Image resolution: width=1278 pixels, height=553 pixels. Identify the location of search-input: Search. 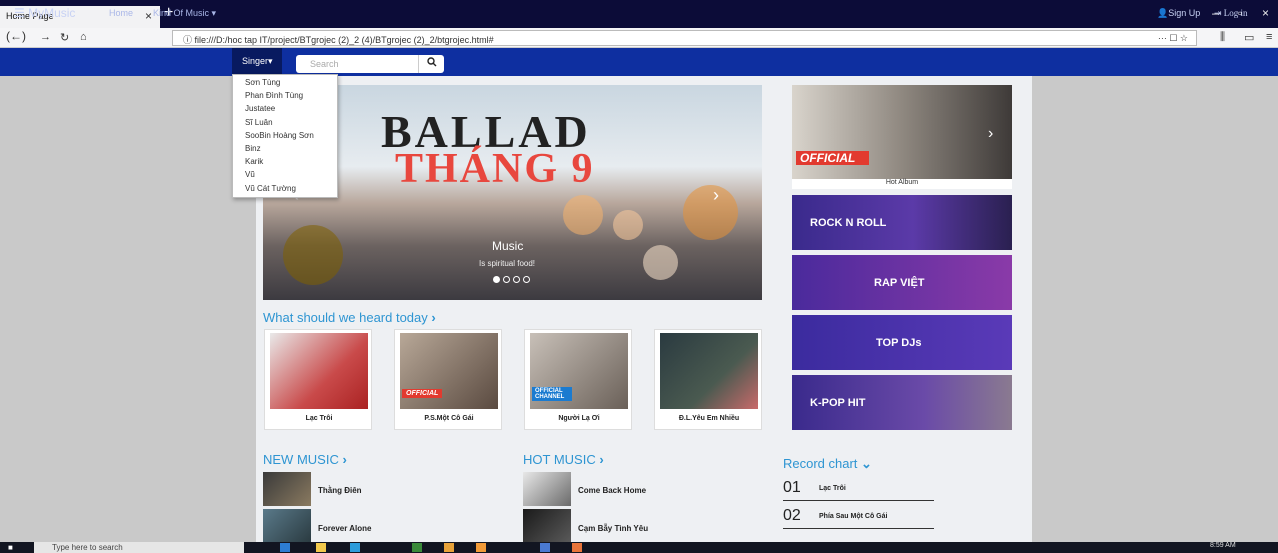
(357, 64).